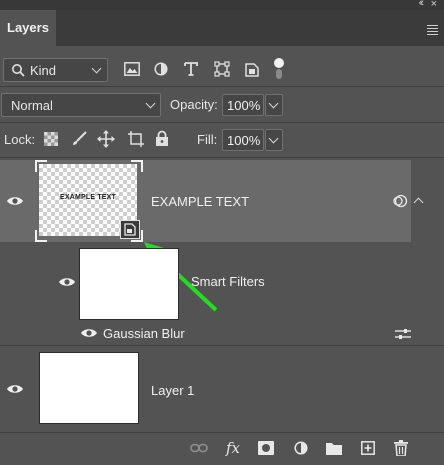  Describe the element at coordinates (207, 139) in the screenshot. I see `fill-label: Fill:` at that location.